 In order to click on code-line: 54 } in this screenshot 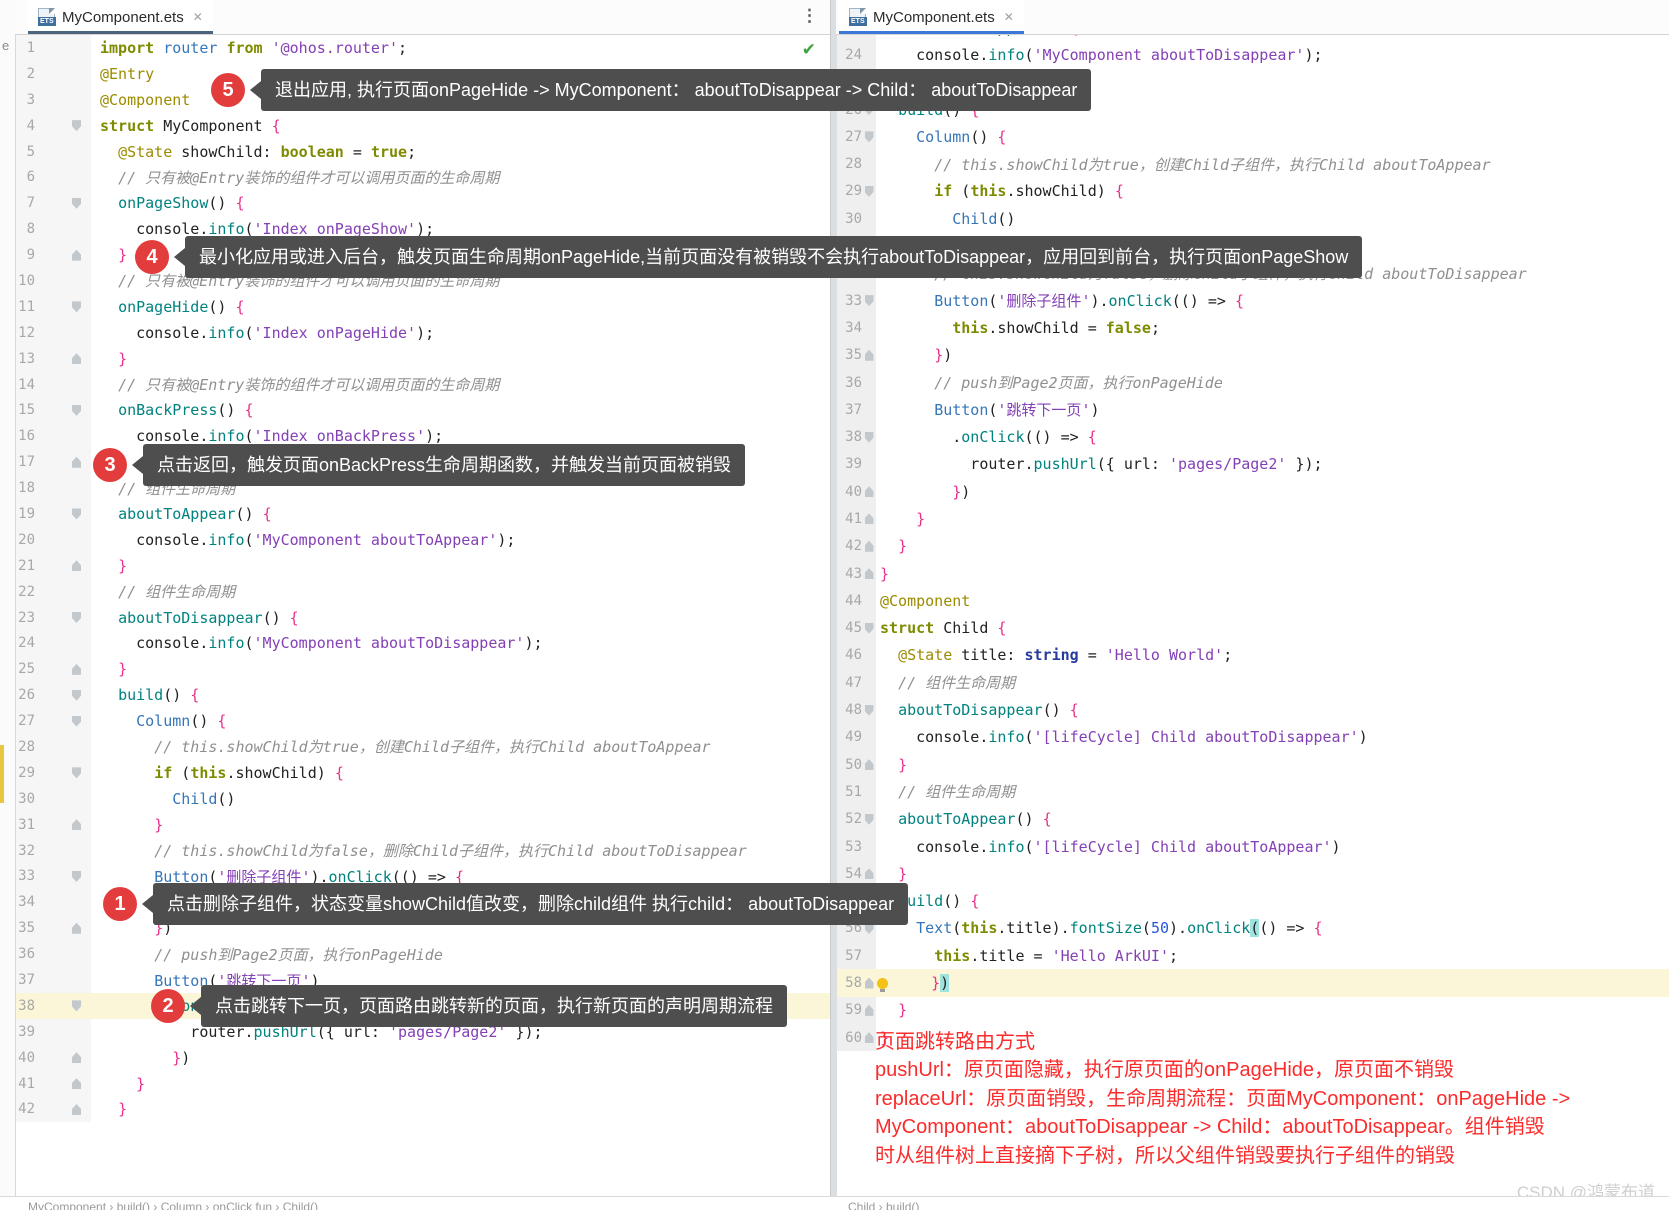, I will do `click(1252, 874)`.